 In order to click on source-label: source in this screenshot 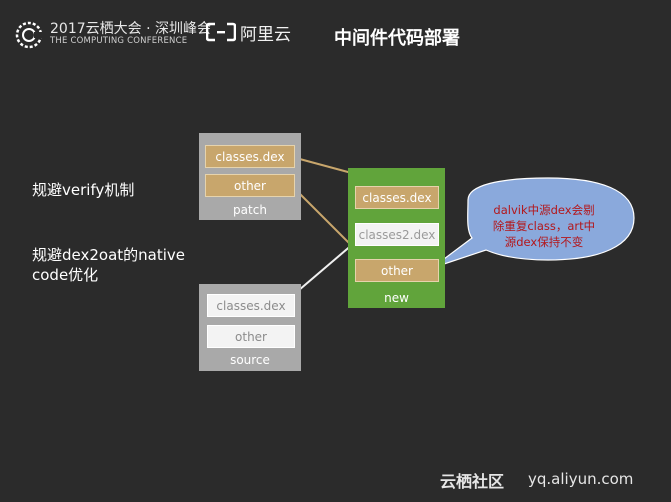, I will do `click(250, 360)`.